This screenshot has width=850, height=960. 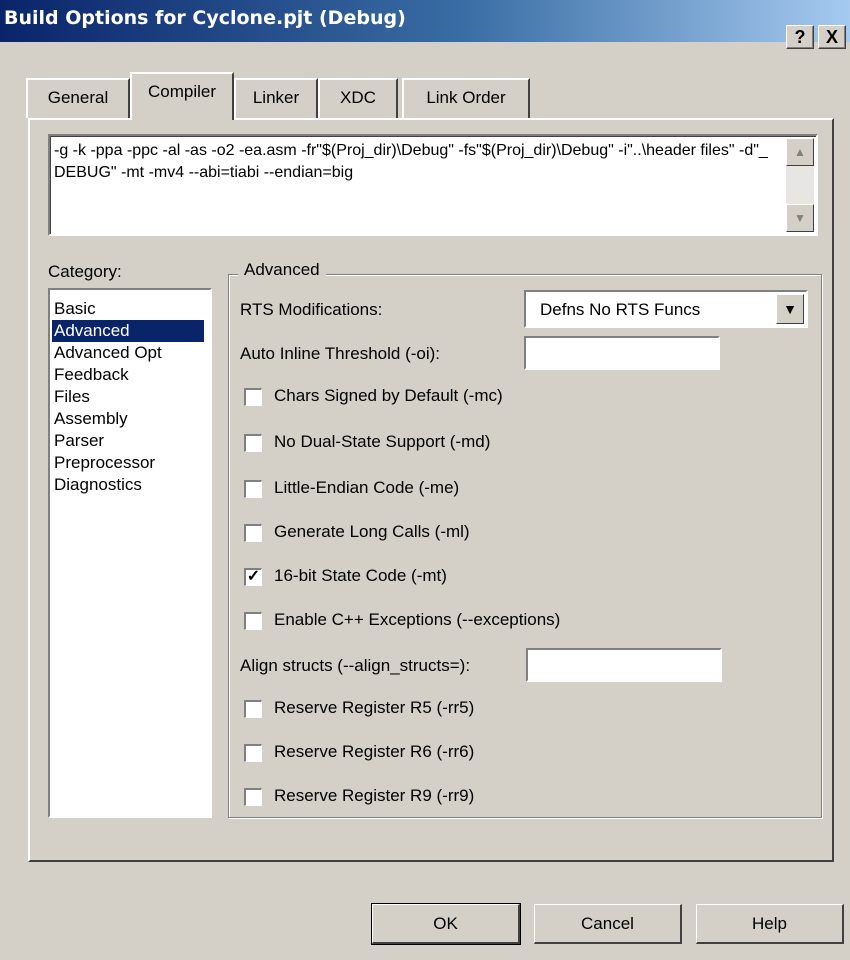 What do you see at coordinates (388, 395) in the screenshot?
I see `chars-signed-label: Chars Signed by Default (-mc)` at bounding box center [388, 395].